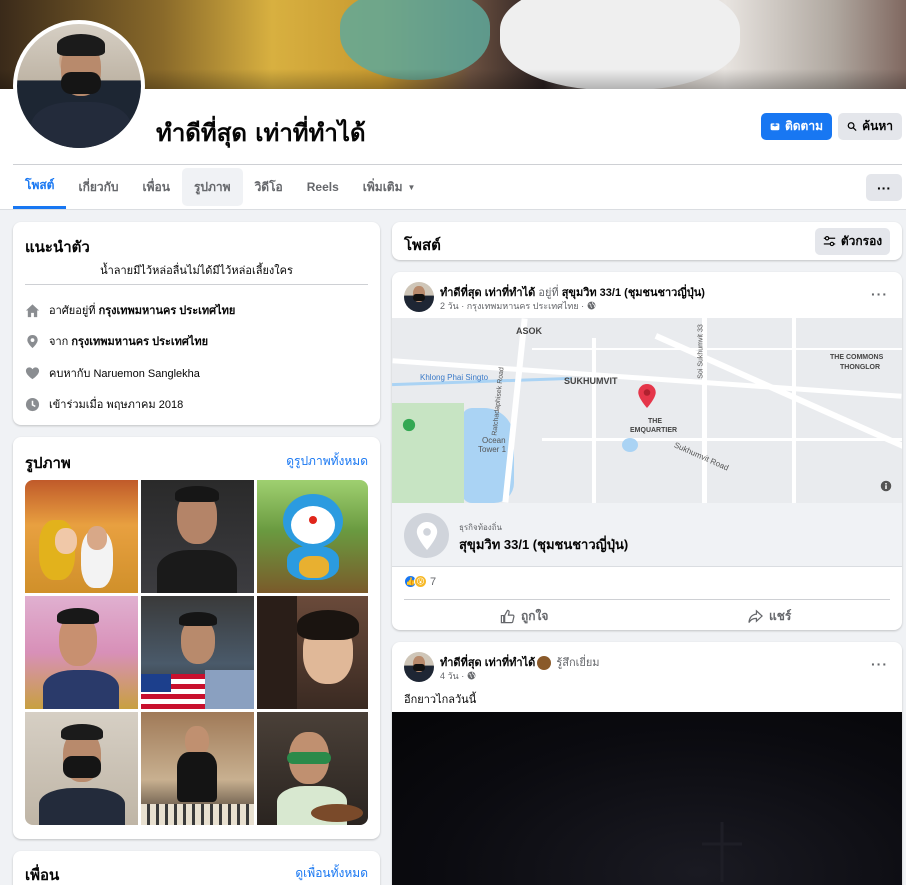 The image size is (906, 885). I want to click on tab-friends: เพื่อน, so click(156, 187).